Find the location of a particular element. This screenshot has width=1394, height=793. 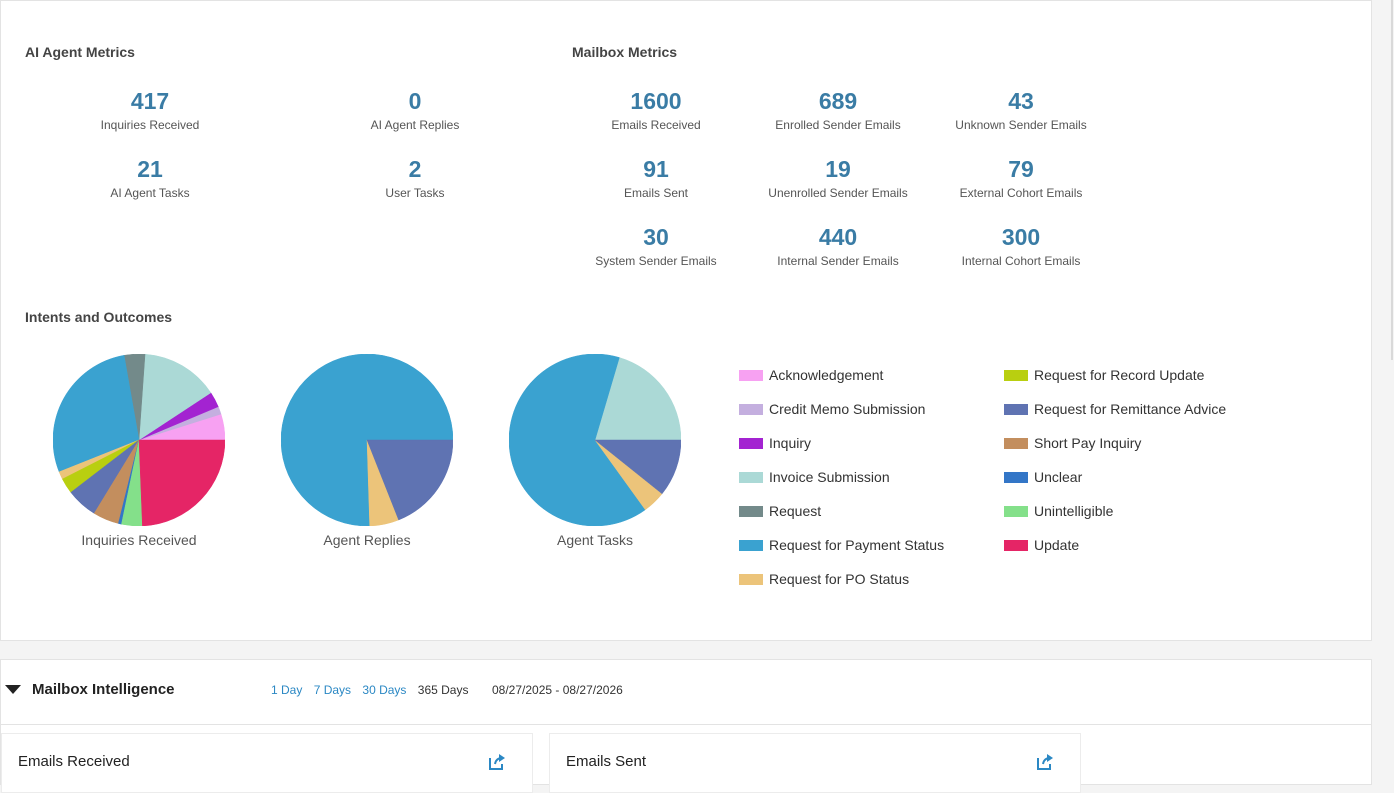

legend-label: Unintelligible is located at coordinates (1074, 511).